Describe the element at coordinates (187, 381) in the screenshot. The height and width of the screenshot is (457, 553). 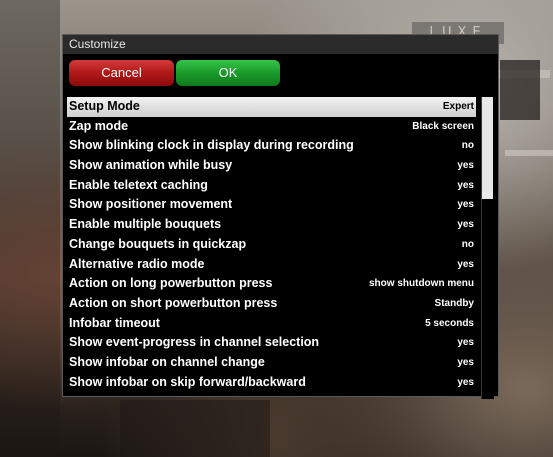
I see `setting-label: Show infobar on skip forward/backward` at that location.